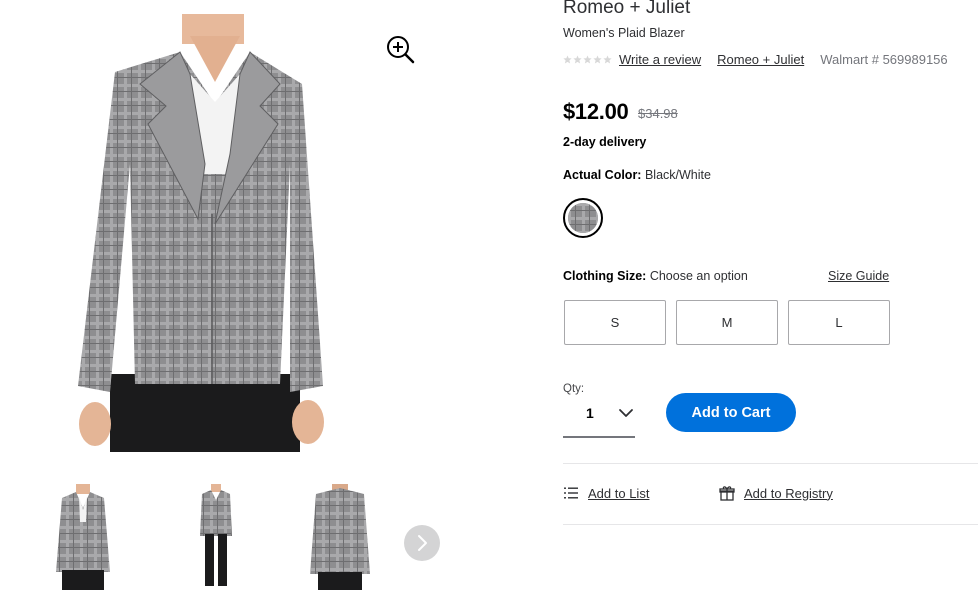 This screenshot has height=592, width=978. I want to click on thumbnail-back, so click(340, 537).